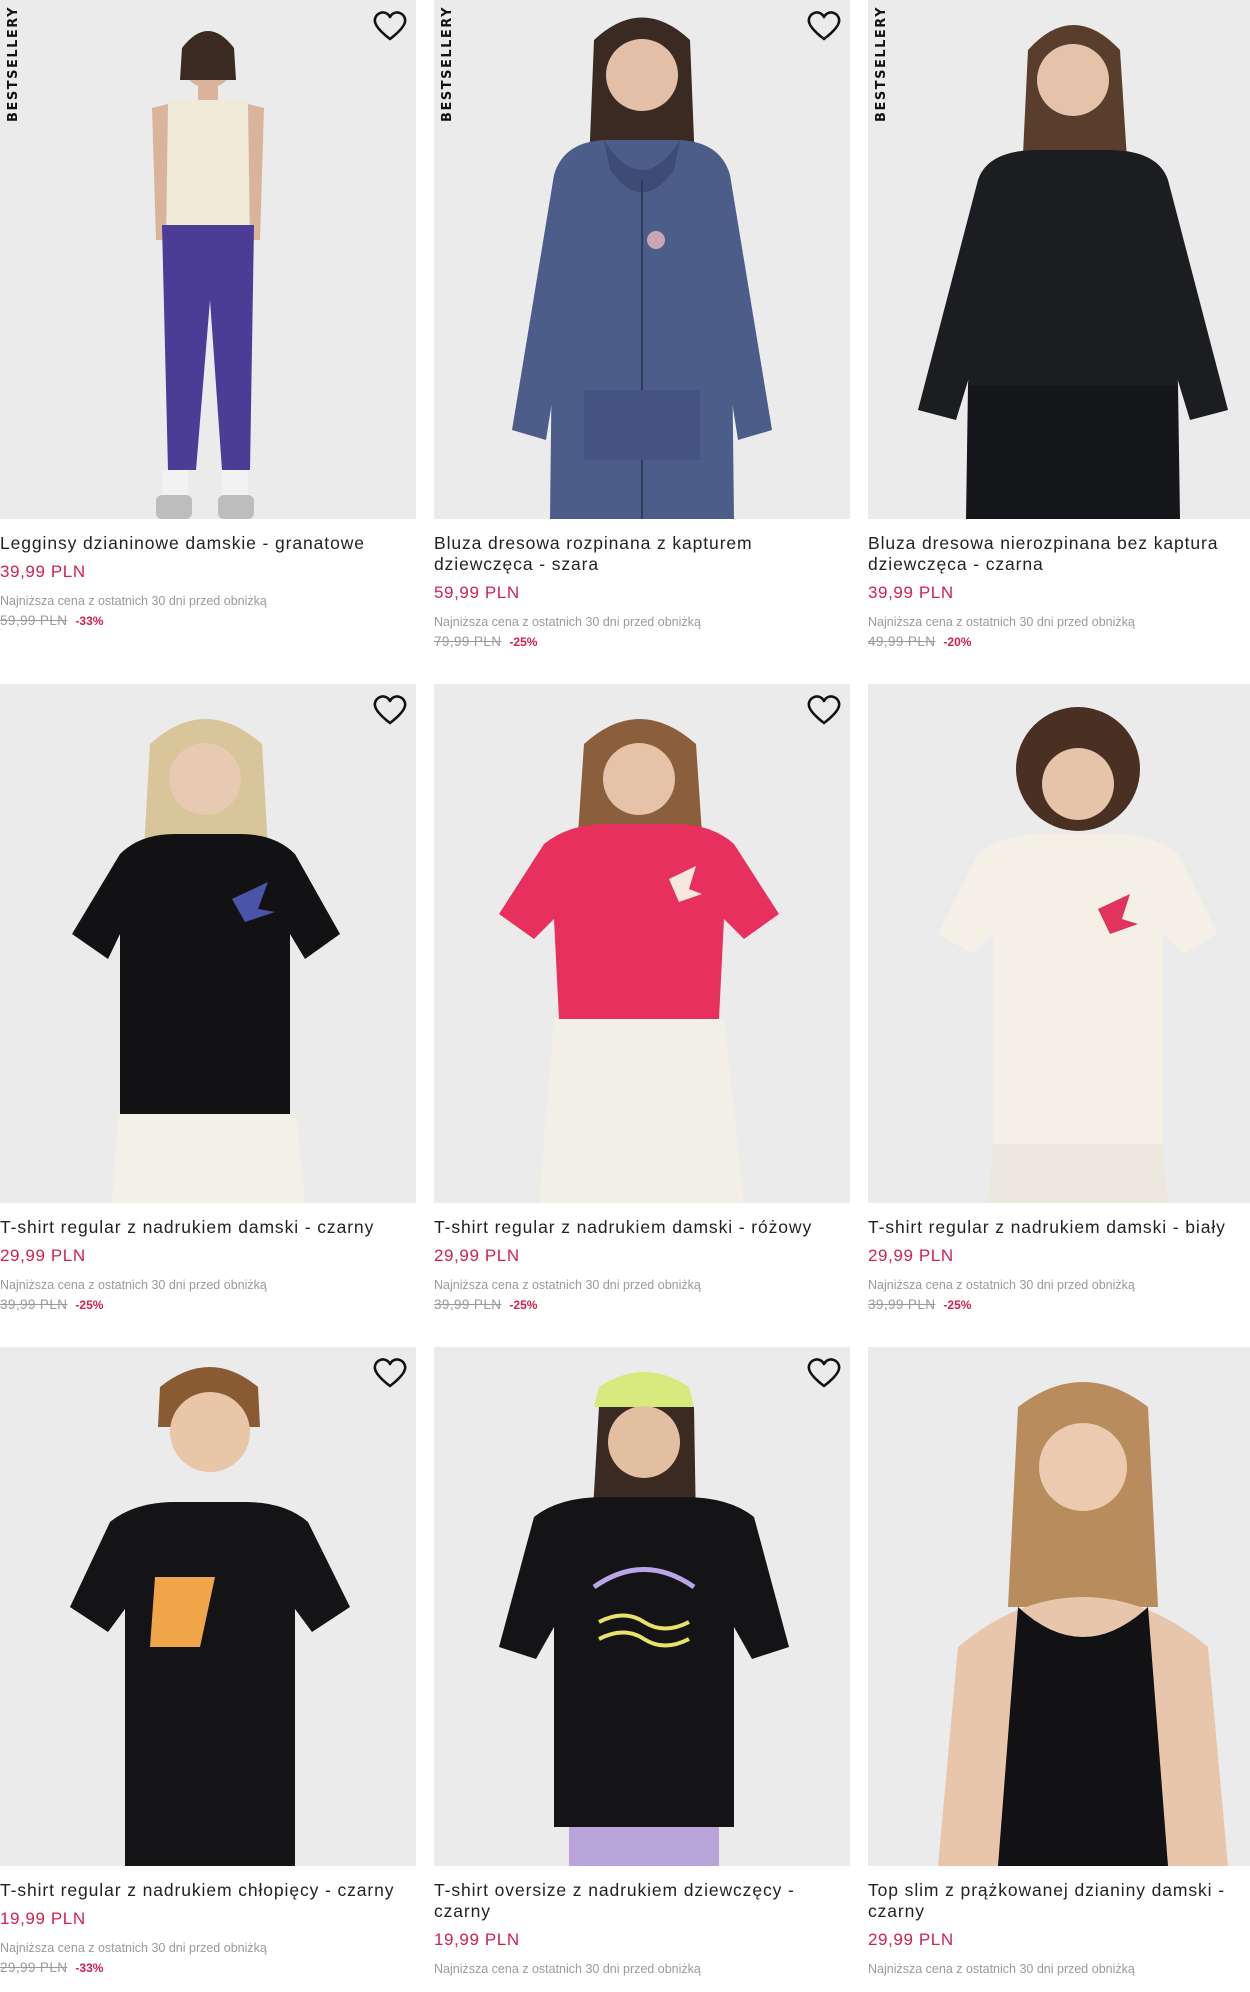 This screenshot has height=1992, width=1250. Describe the element at coordinates (639, 961) in the screenshot. I see `product-photo-tshirt-pink` at that location.